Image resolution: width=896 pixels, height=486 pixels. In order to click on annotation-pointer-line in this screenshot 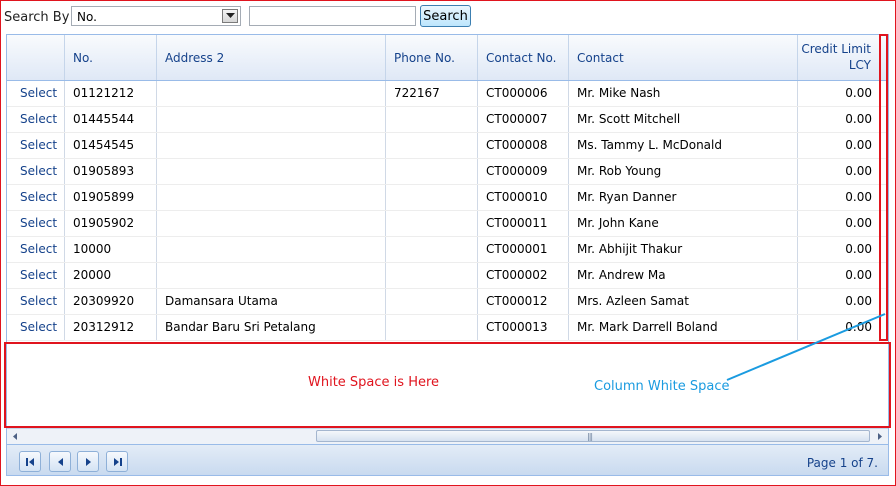, I will do `click(806, 347)`.